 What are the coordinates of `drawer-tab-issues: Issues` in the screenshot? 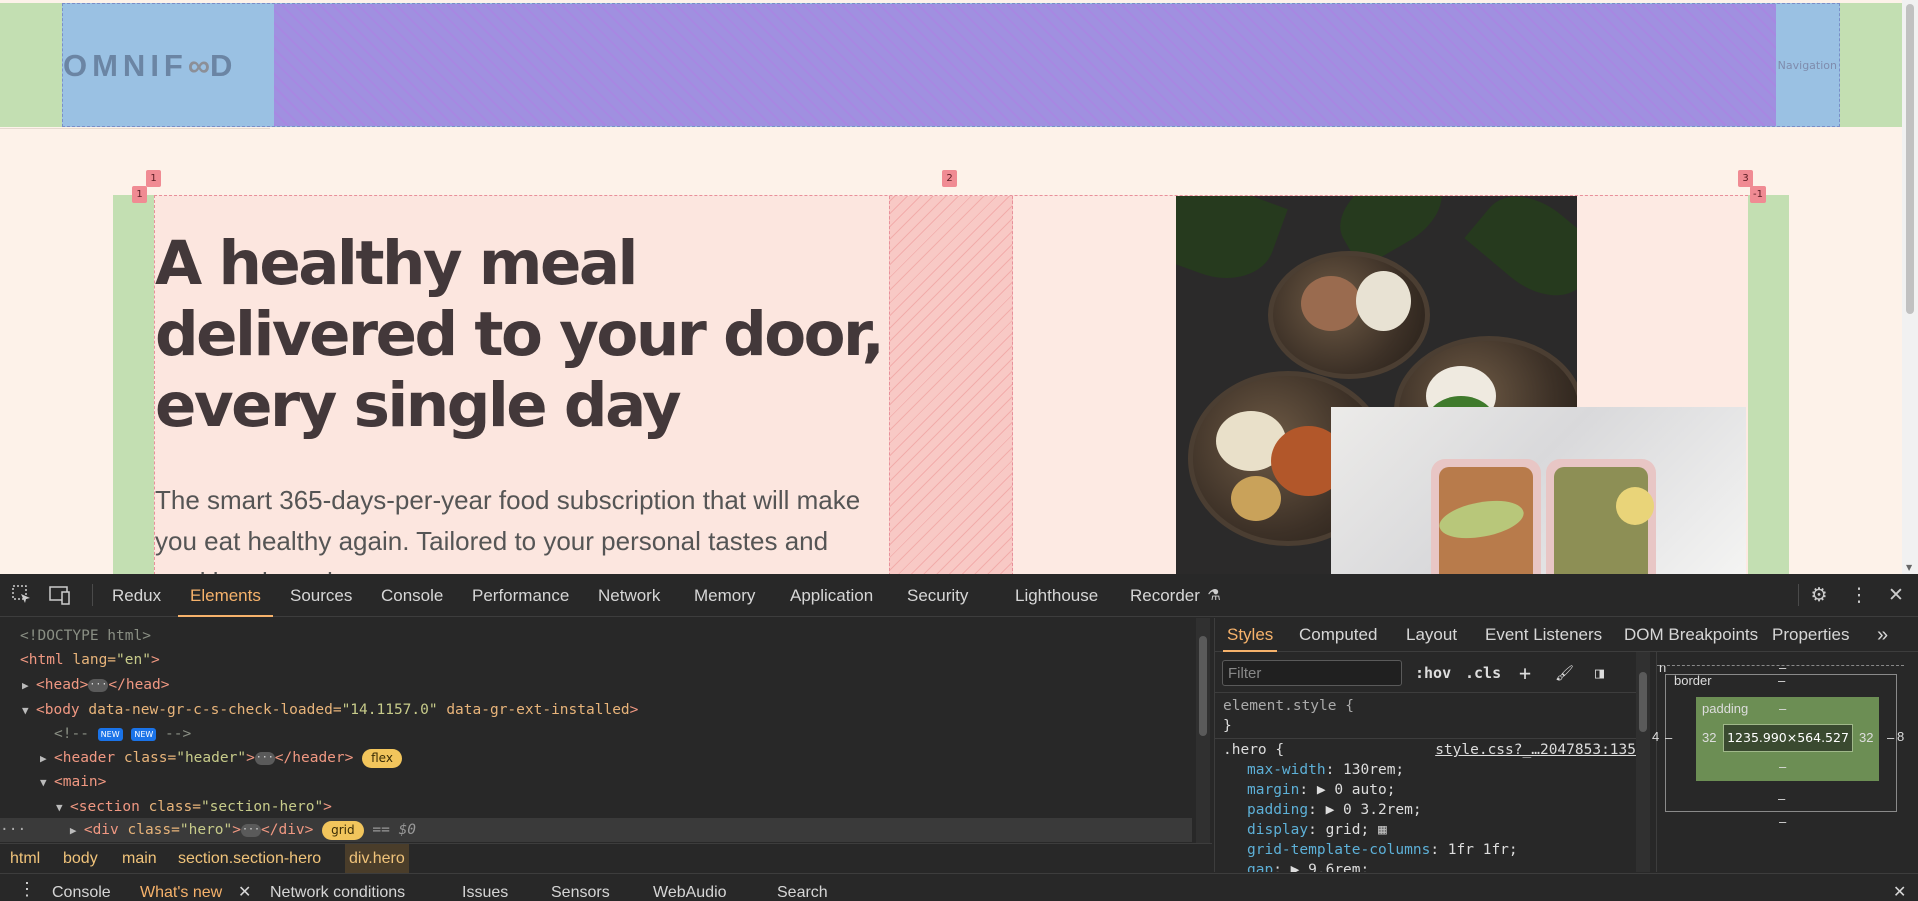 It's located at (485, 892).